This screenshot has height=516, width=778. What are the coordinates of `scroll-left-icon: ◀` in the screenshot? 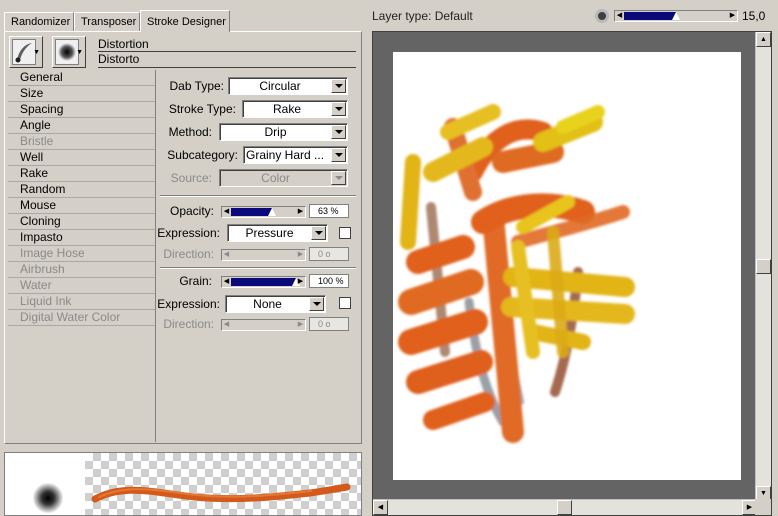 It's located at (380, 507).